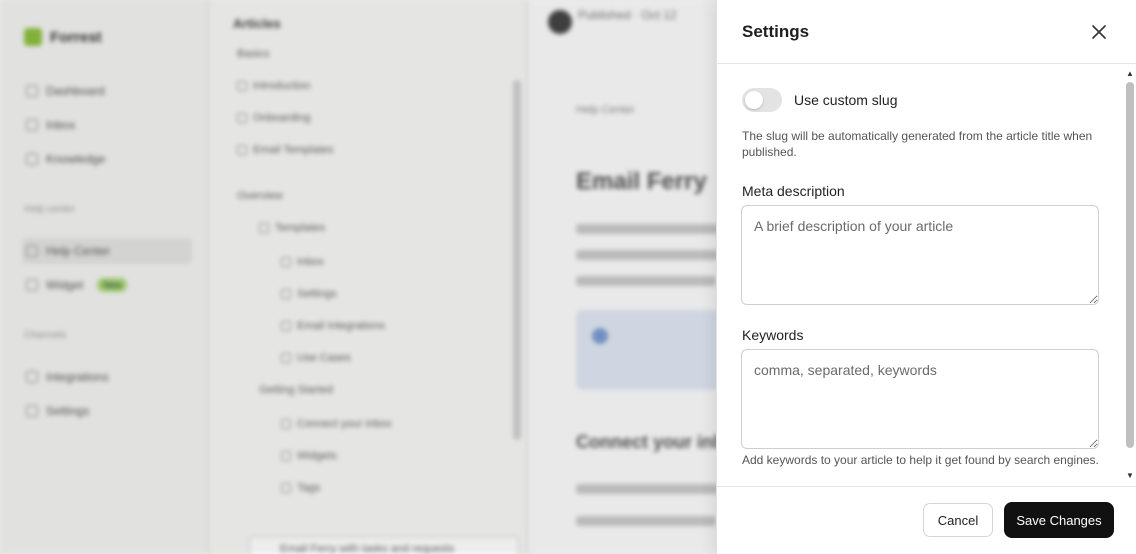  I want to click on custom-slug-row: Use custom slug, so click(819, 100).